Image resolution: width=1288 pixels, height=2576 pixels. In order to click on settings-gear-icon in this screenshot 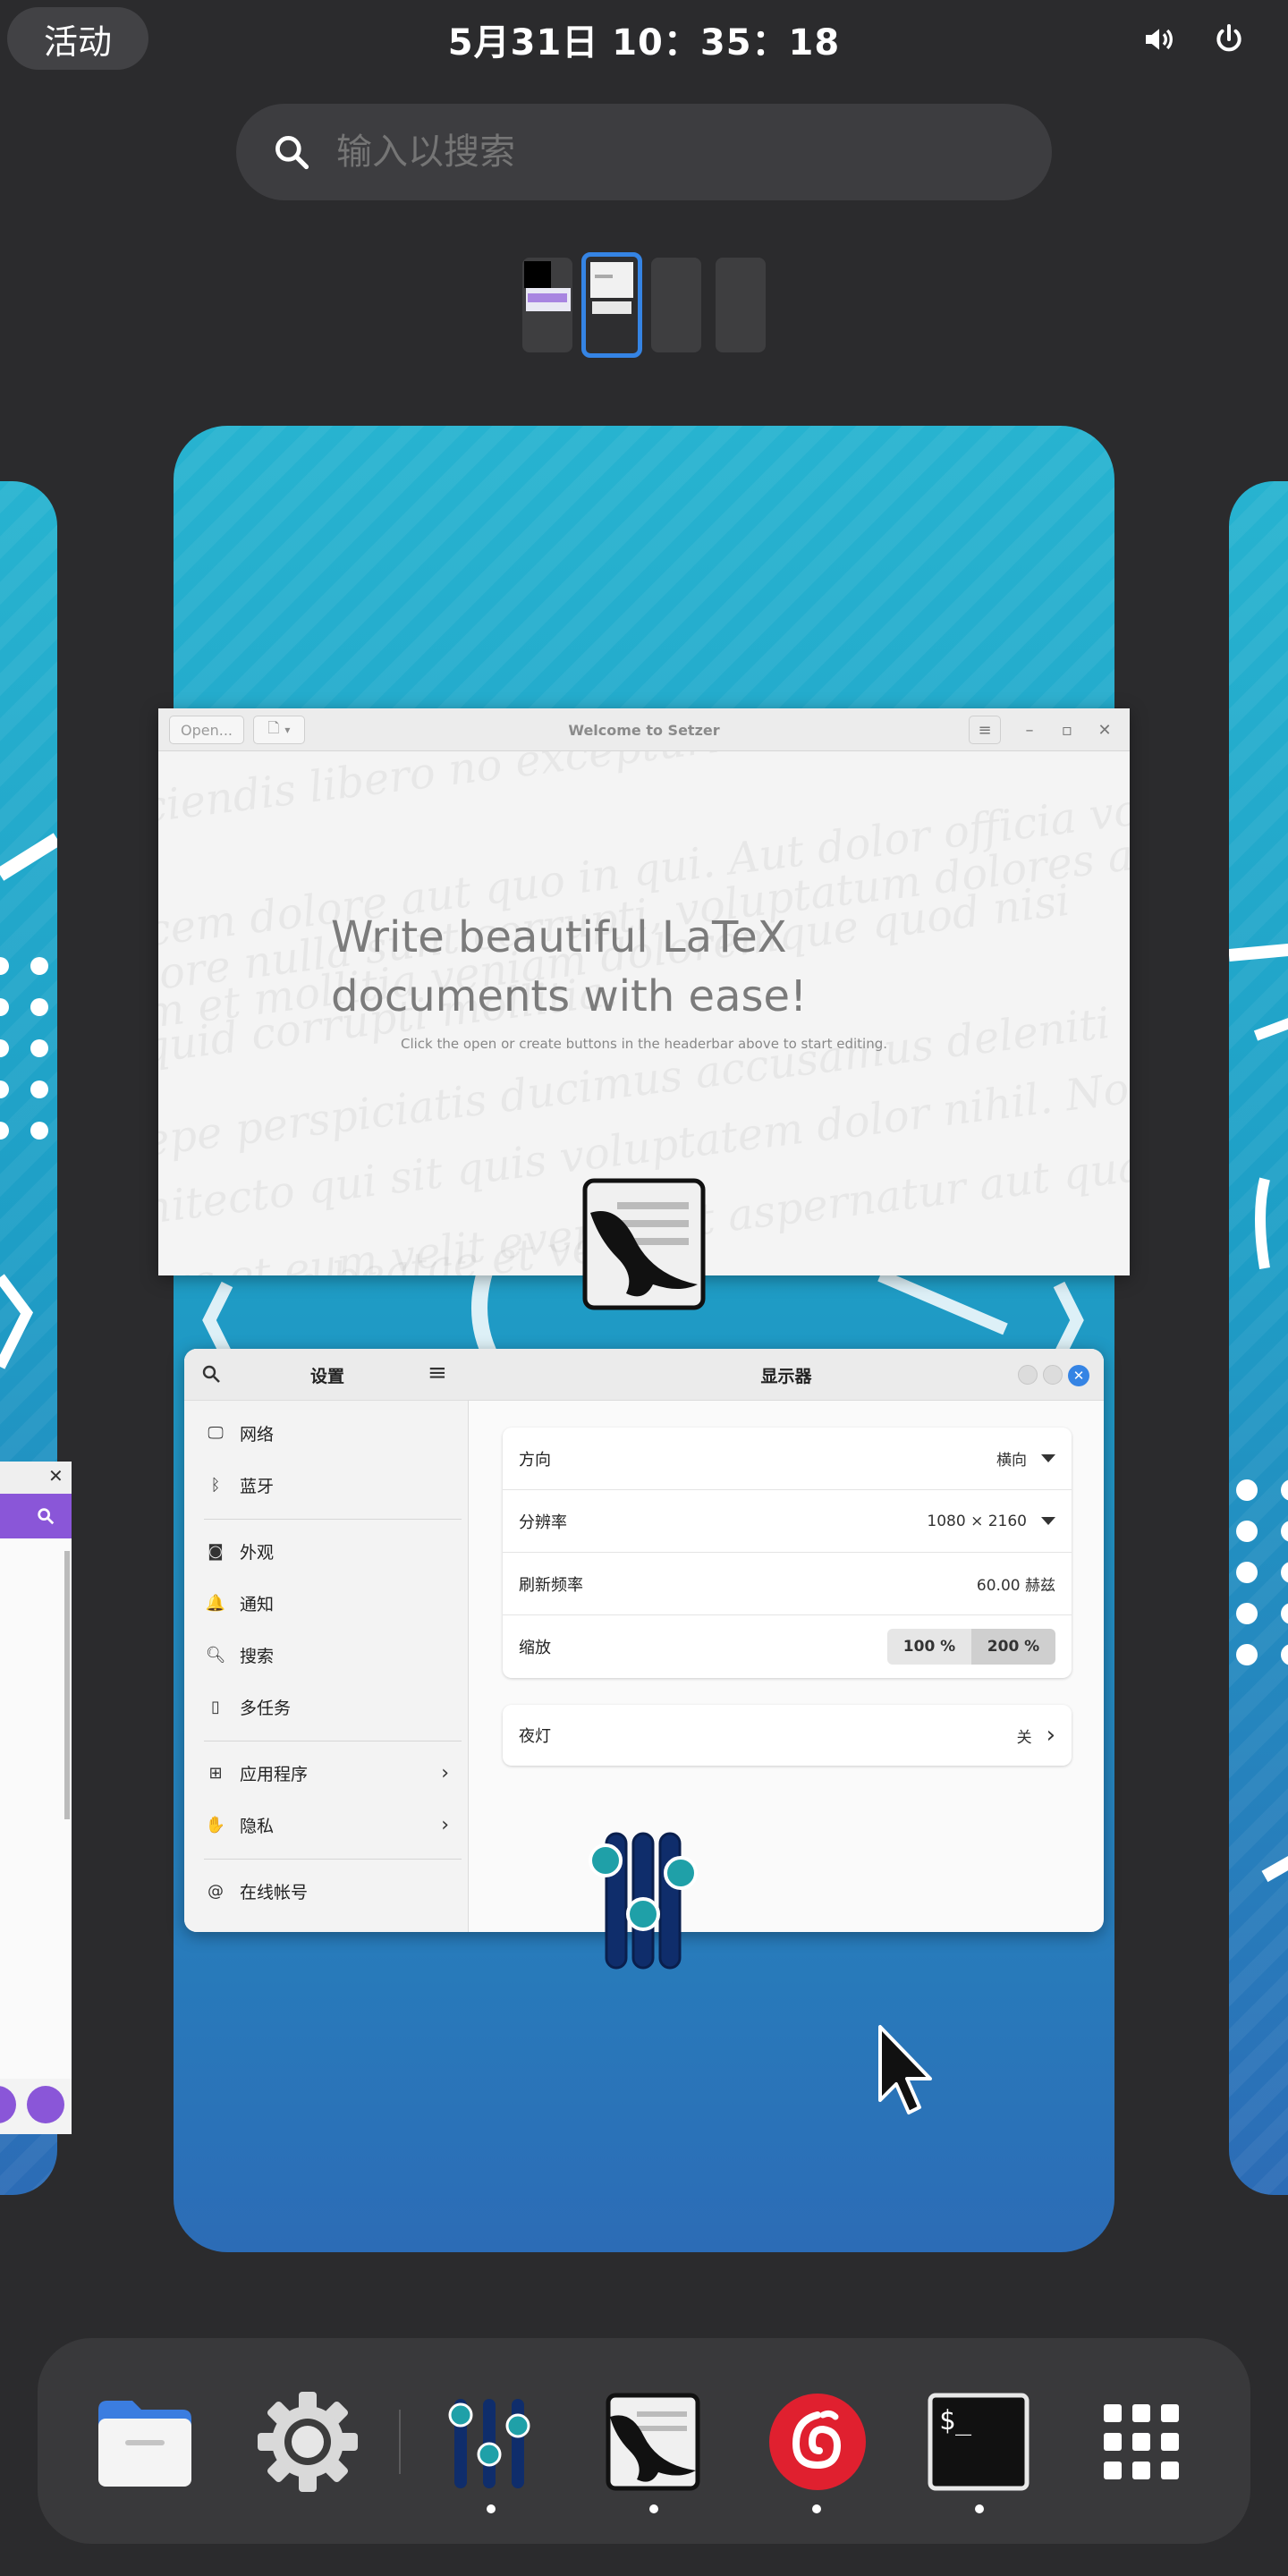, I will do `click(308, 2442)`.